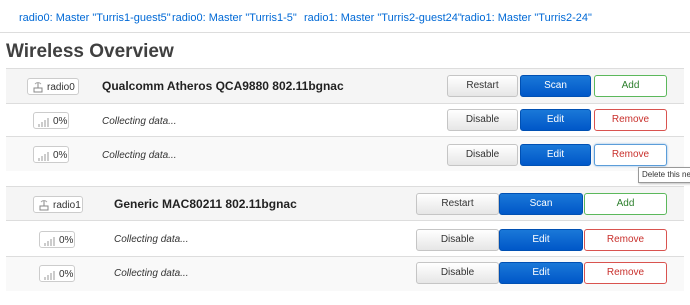  Describe the element at coordinates (90, 51) in the screenshot. I see `page-title: Wireless Overview` at that location.